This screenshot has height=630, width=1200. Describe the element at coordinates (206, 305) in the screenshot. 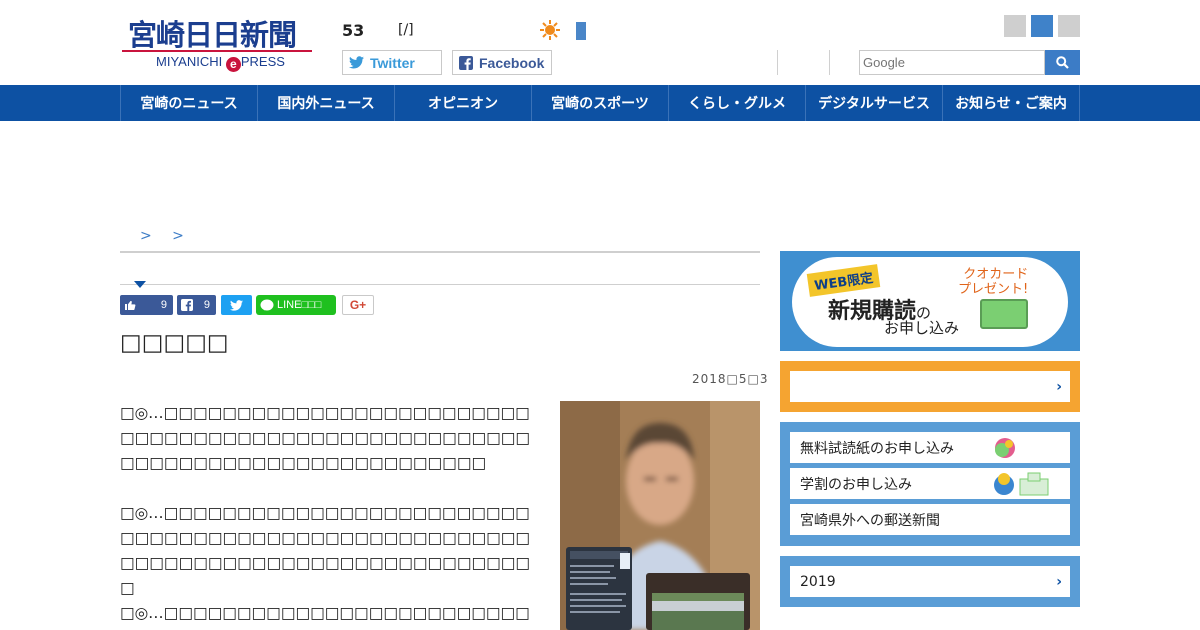

I see `share-count: 9` at that location.